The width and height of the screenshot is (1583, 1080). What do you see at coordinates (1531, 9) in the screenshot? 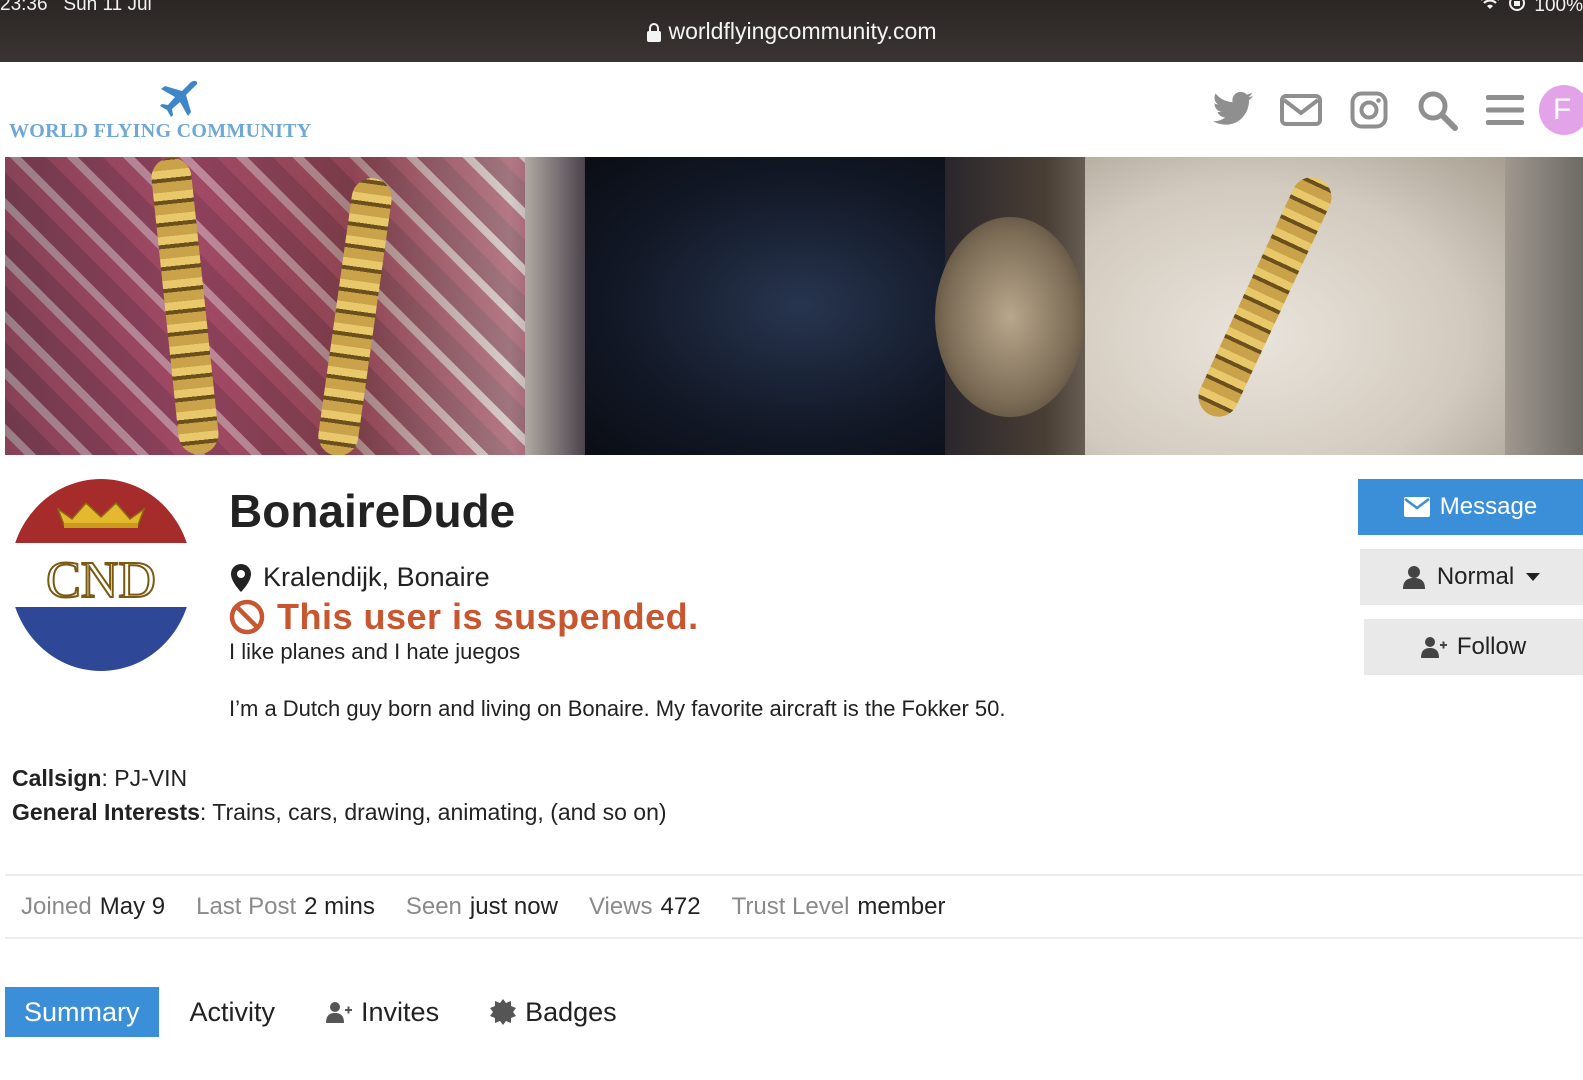
I see `status-indicators: 100%` at bounding box center [1531, 9].